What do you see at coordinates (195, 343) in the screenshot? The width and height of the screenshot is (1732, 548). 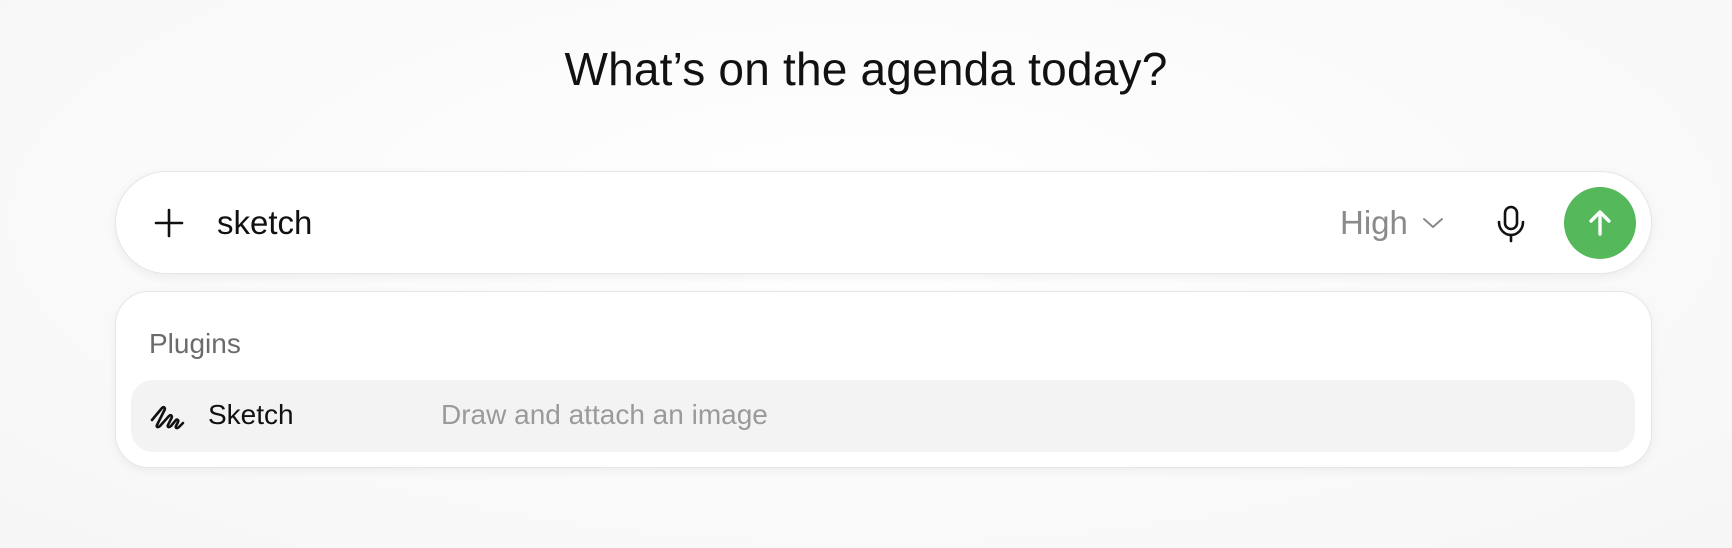 I see `section-label: Plugins` at bounding box center [195, 343].